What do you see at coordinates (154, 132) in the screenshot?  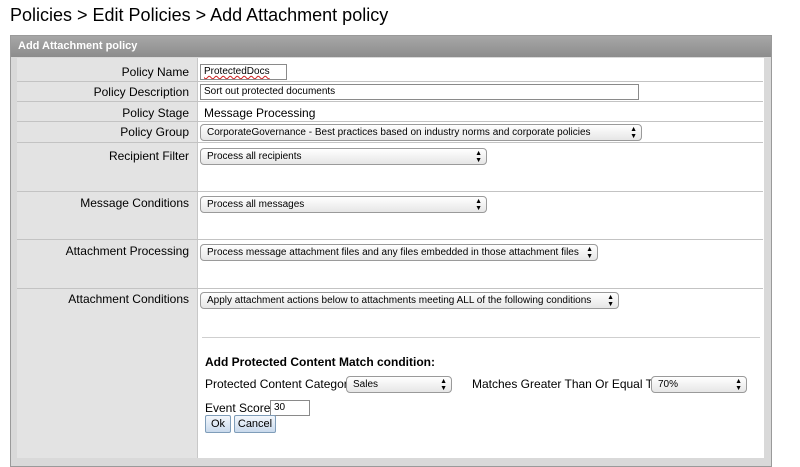 I see `policy-group-label: Policy Group` at bounding box center [154, 132].